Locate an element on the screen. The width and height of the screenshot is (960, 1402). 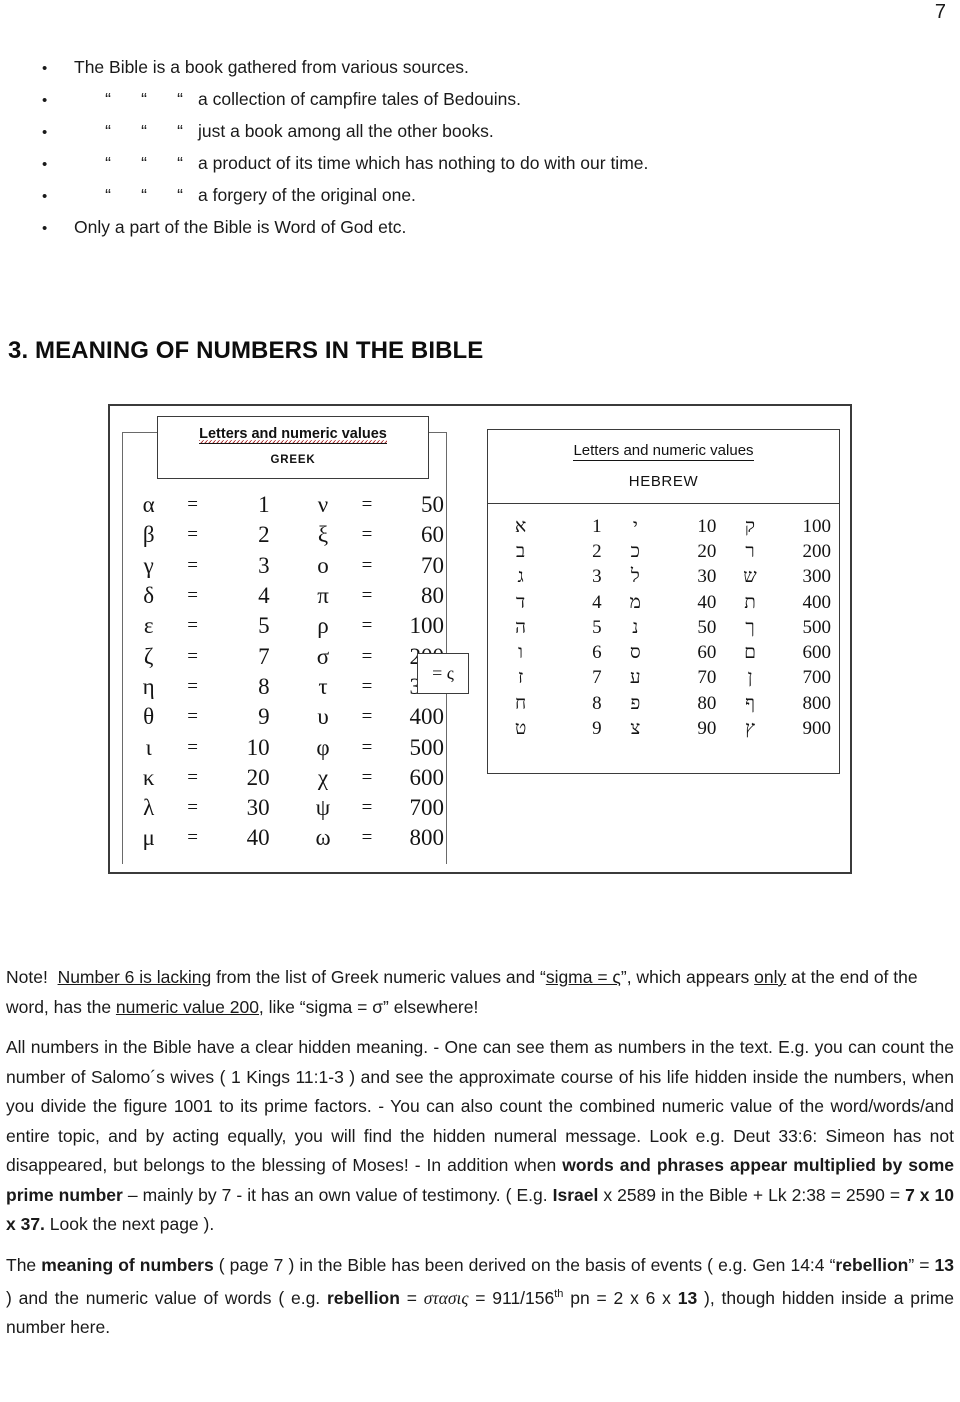
hebrew-letter: ו is located at coordinates (521, 653).